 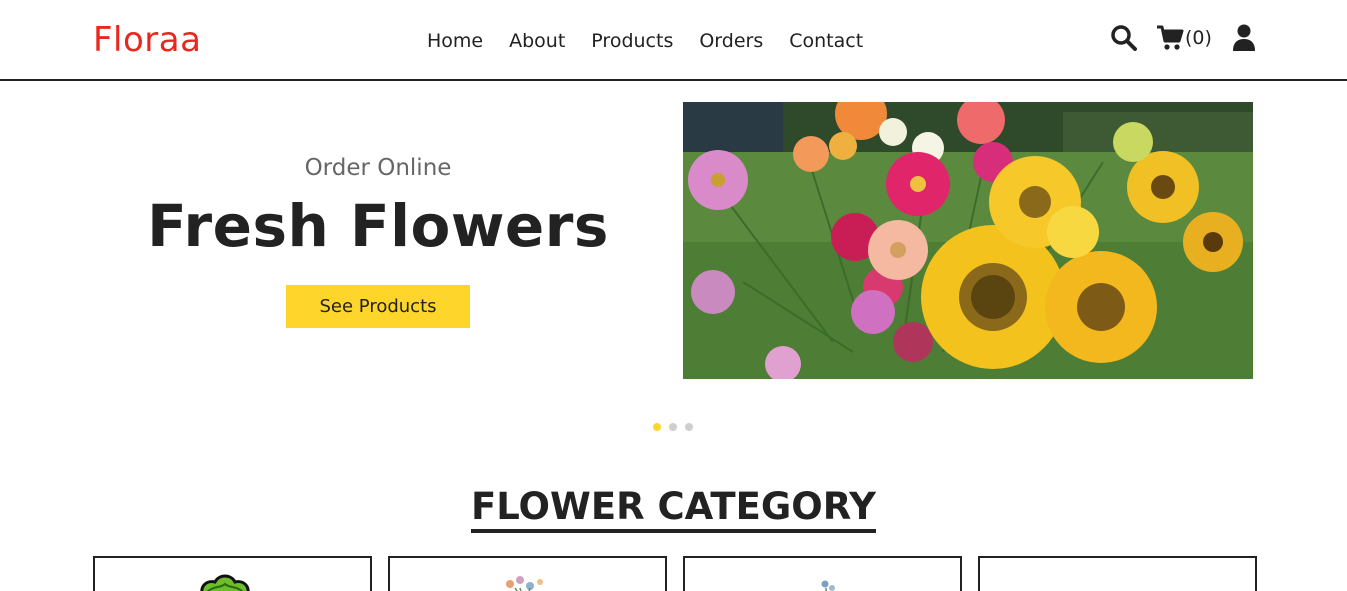 What do you see at coordinates (378, 168) in the screenshot?
I see `hero-subtitle: Order Online` at bounding box center [378, 168].